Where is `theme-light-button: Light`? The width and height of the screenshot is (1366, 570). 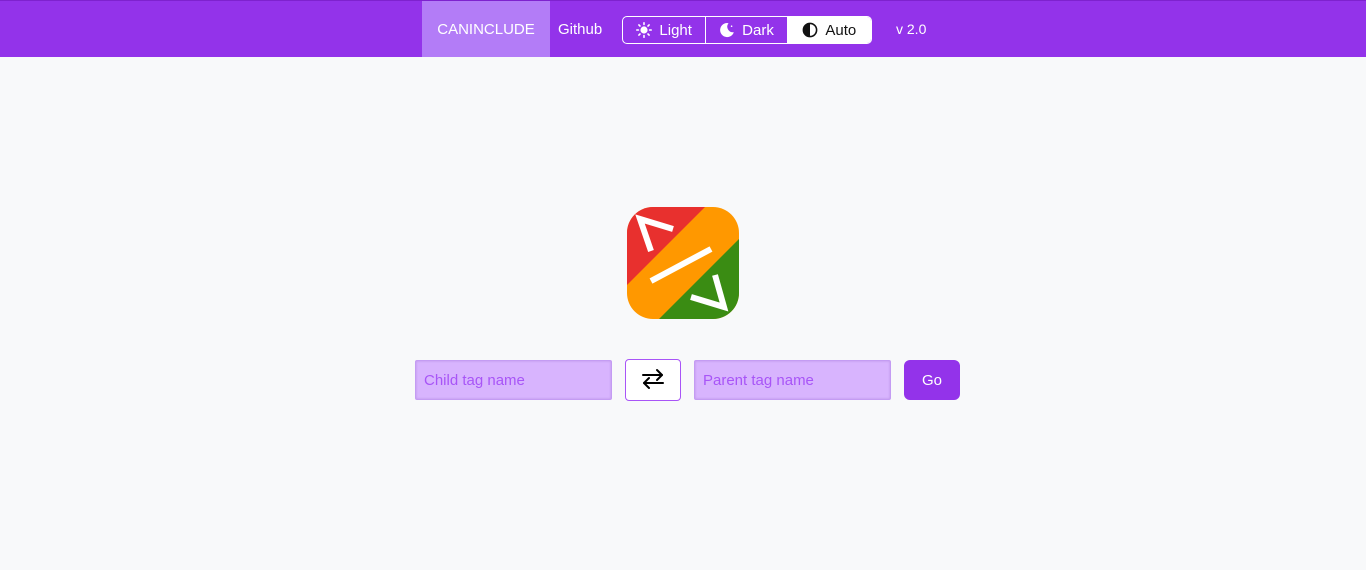
theme-light-button: Light is located at coordinates (665, 30).